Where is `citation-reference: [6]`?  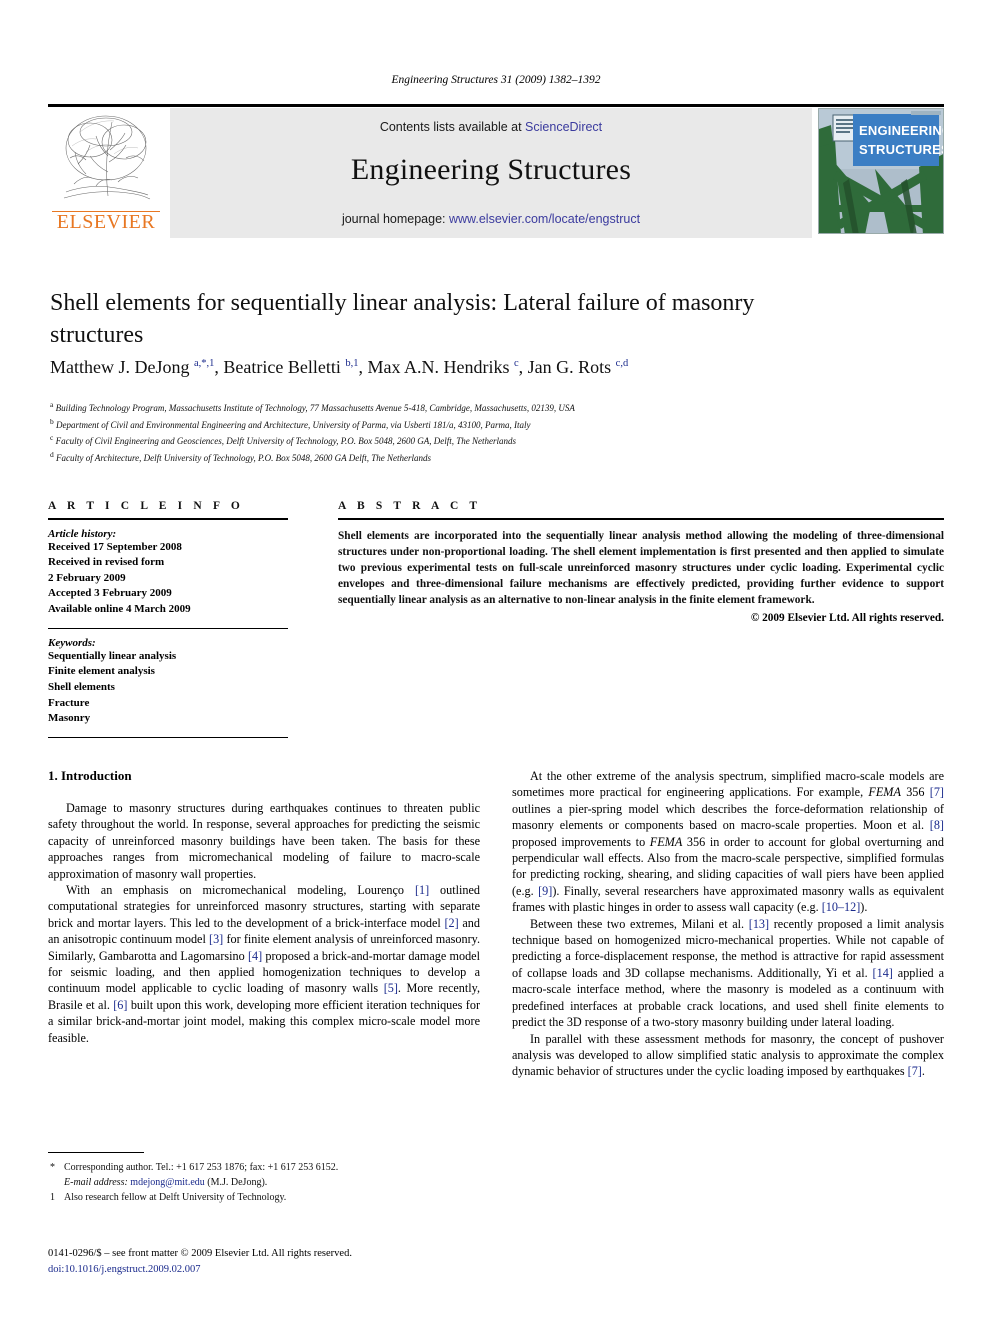 citation-reference: [6] is located at coordinates (120, 1005).